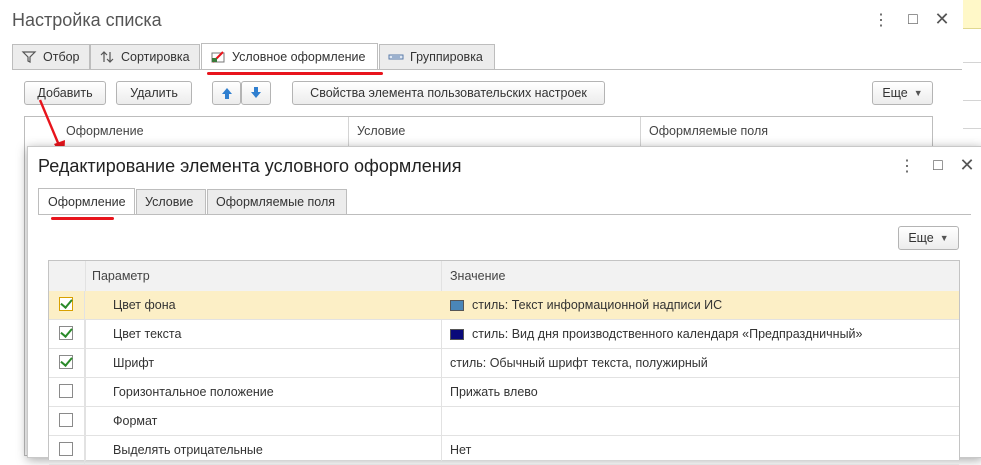 The width and height of the screenshot is (981, 465). I want to click on arrow-down-icon, so click(256, 92).